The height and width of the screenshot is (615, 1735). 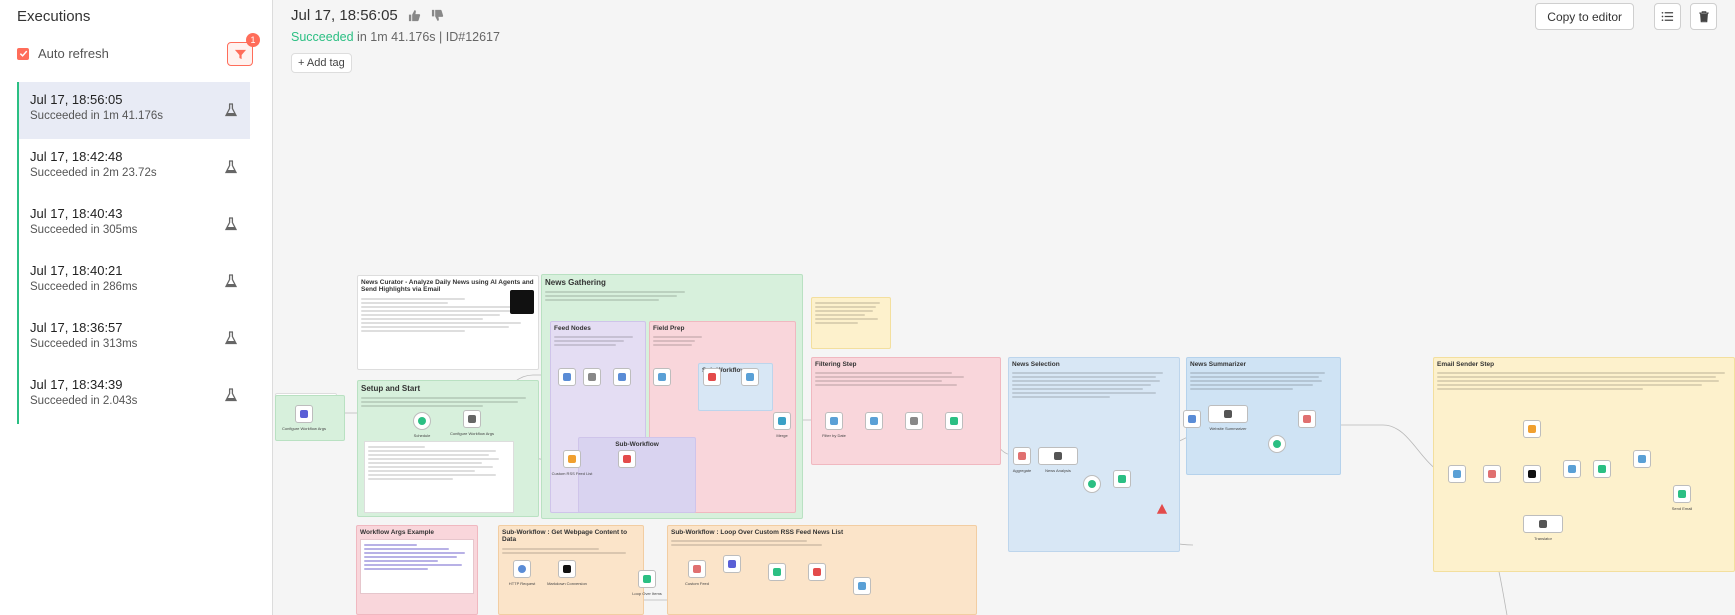 What do you see at coordinates (1228, 428) in the screenshot?
I see `website-summarizer-label: Website Summarizer` at bounding box center [1228, 428].